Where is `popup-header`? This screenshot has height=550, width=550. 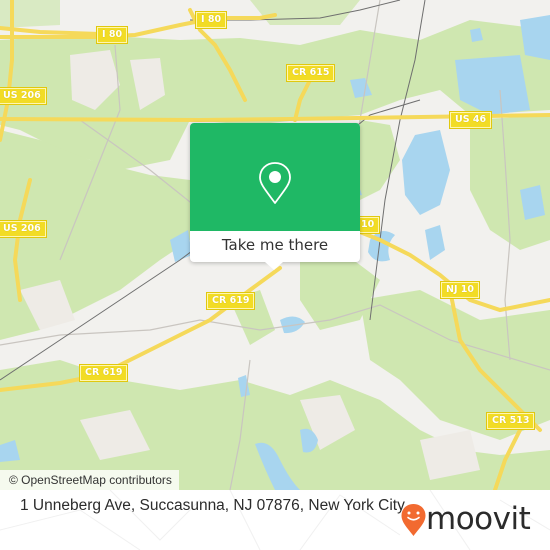
popup-header is located at coordinates (275, 177).